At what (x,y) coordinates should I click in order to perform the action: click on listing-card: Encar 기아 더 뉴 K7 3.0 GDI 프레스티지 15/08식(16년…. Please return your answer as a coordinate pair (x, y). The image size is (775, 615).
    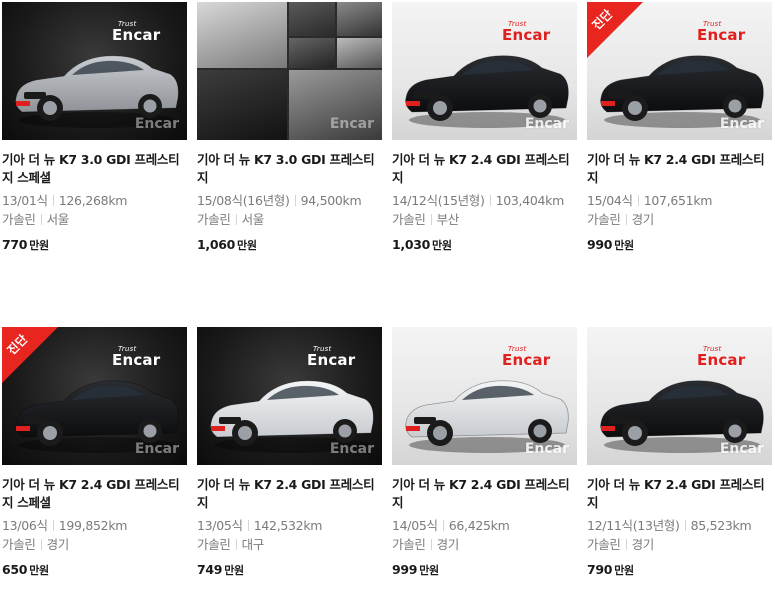
    Looking at the image, I should click on (289, 127).